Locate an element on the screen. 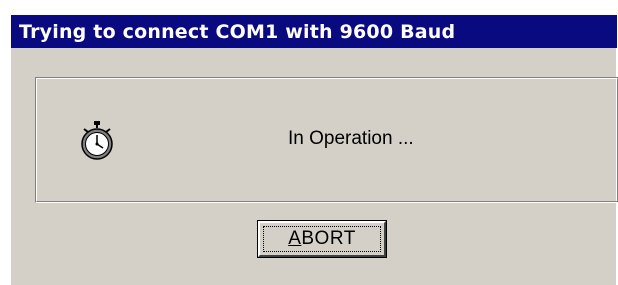  stopwatch-icon is located at coordinates (97, 140).